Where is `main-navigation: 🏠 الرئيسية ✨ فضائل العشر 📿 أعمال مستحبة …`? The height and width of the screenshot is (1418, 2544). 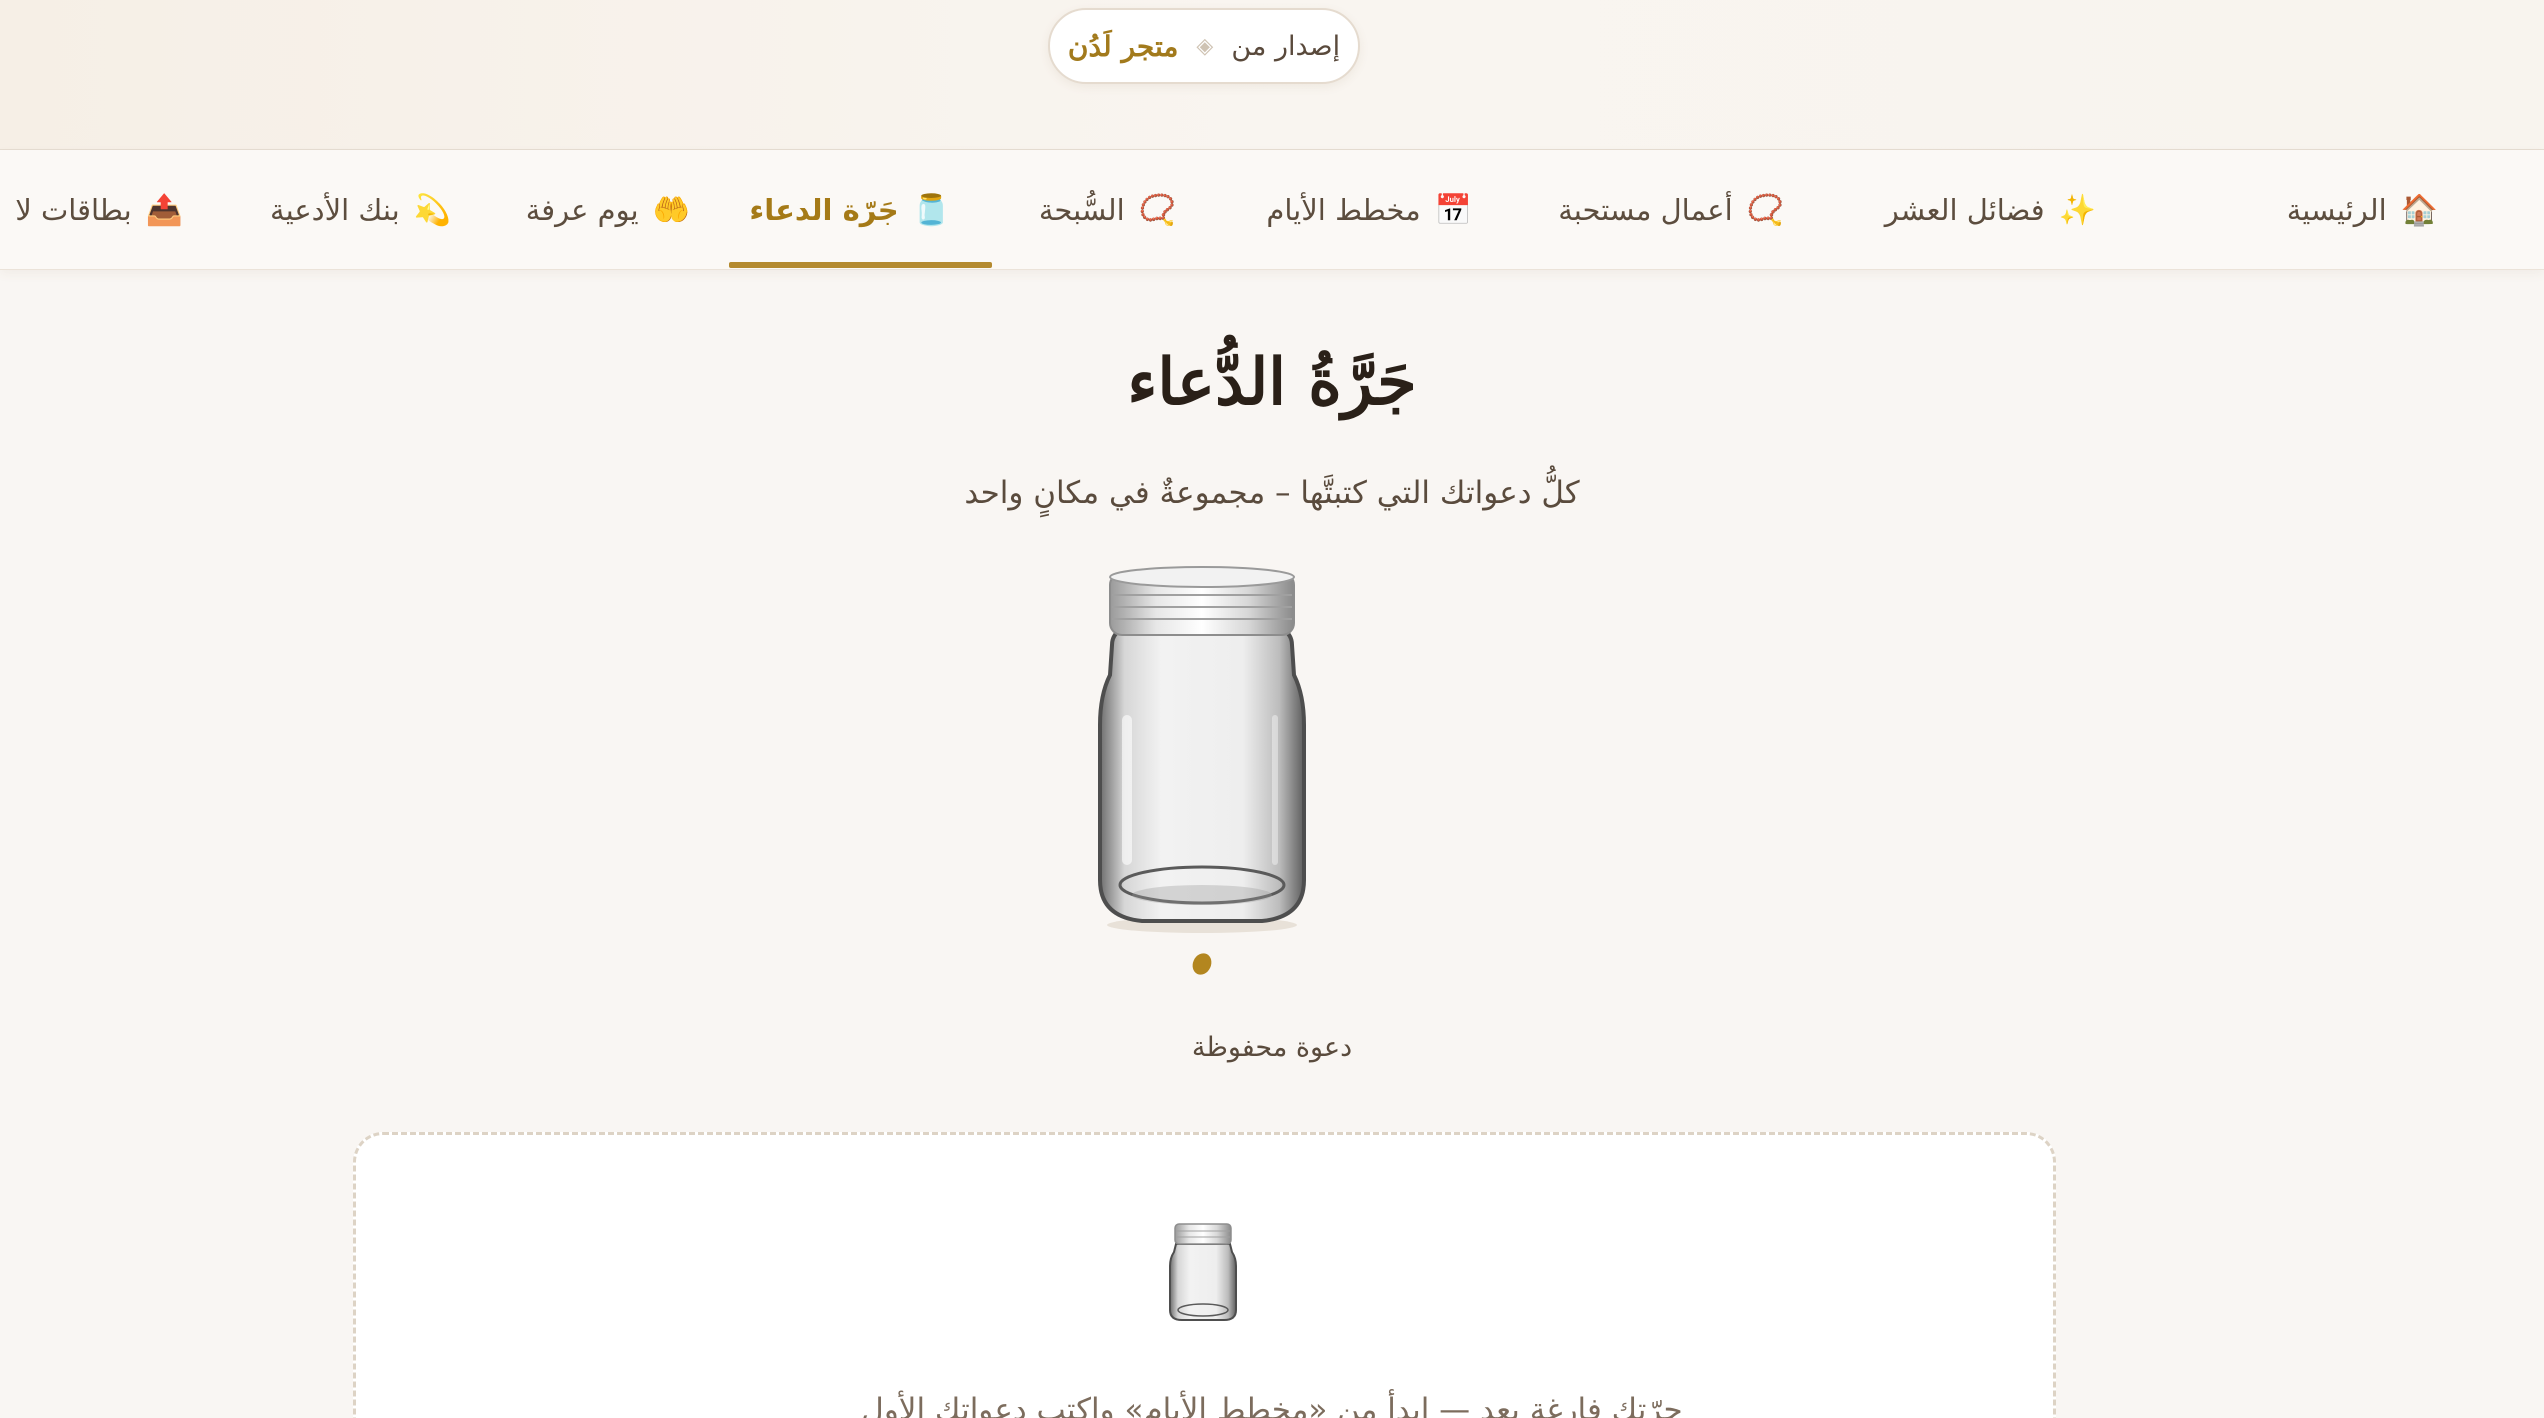
main-navigation: 🏠 الرئيسية ✨ فضائل العشر 📿 أعمال مستحبة … is located at coordinates (1272, 210).